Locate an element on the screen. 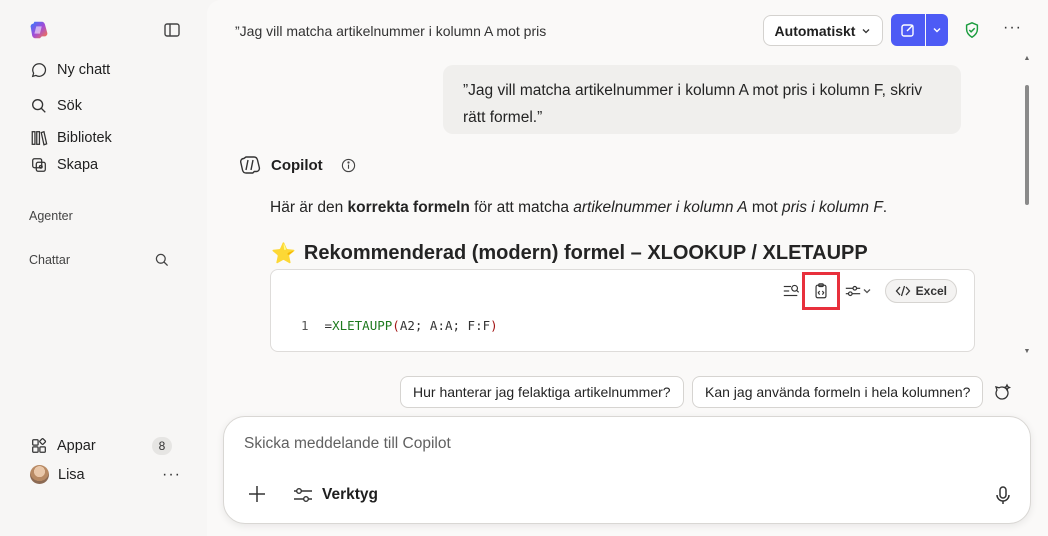 This screenshot has height=536, width=1048. copilot-mark-icon is located at coordinates (250, 165).